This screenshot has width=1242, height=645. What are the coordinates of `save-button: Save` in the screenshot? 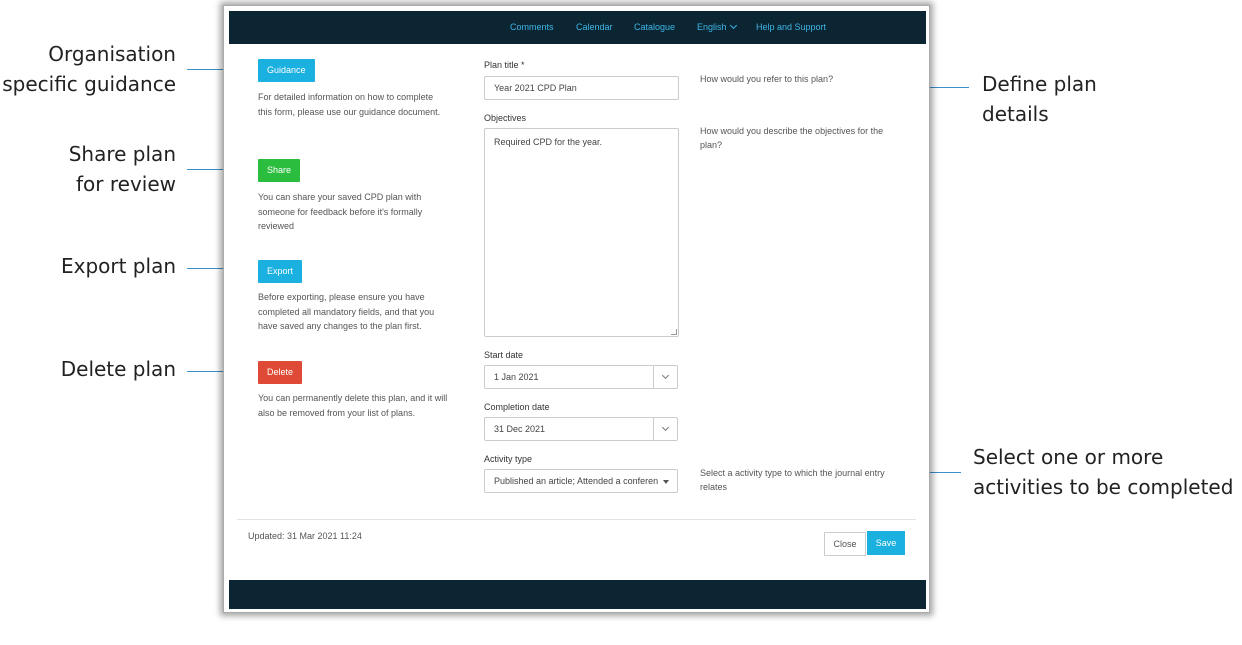 It's located at (886, 543).